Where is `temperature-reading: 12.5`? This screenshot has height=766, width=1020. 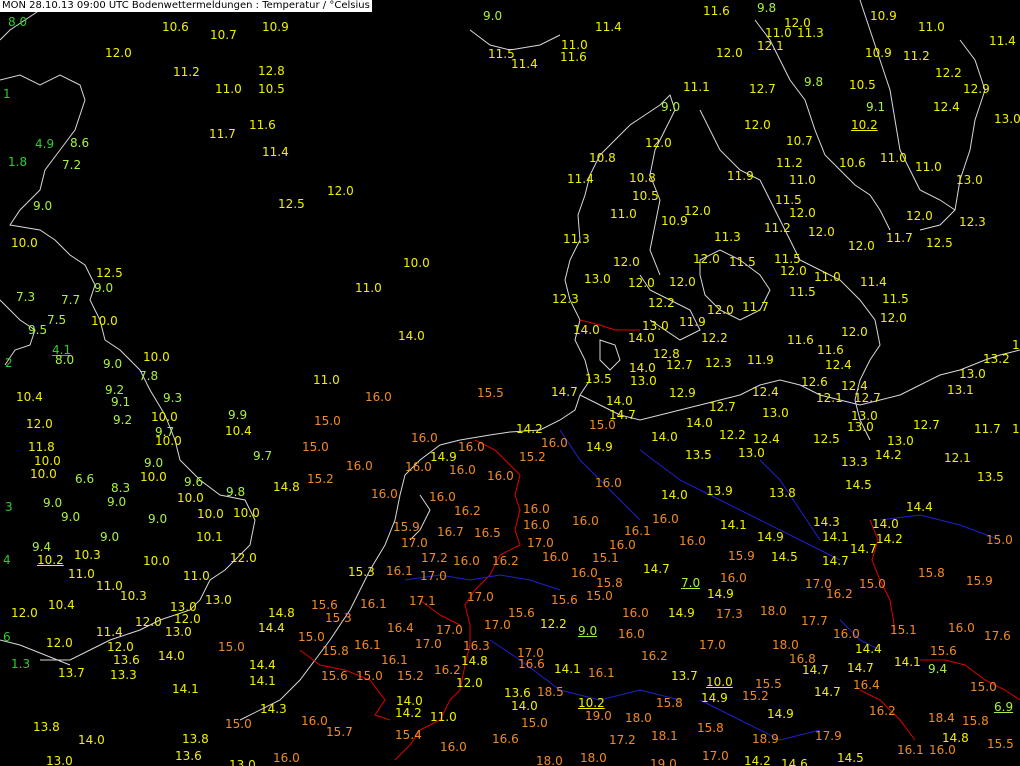 temperature-reading: 12.5 is located at coordinates (109, 273).